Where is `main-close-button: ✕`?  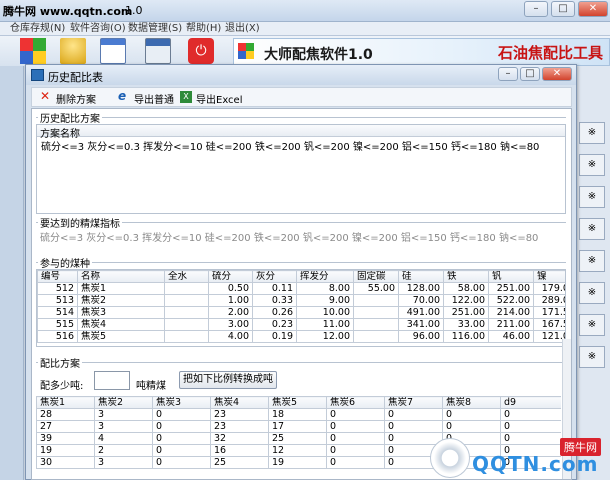
main-close-button: ✕ is located at coordinates (593, 9).